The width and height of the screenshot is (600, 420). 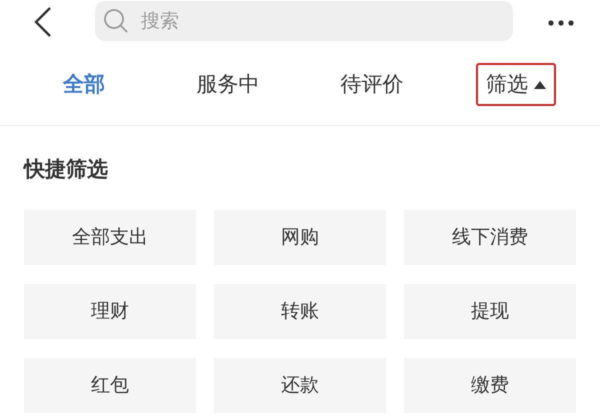 I want to click on filter-option: 提现, so click(x=490, y=311).